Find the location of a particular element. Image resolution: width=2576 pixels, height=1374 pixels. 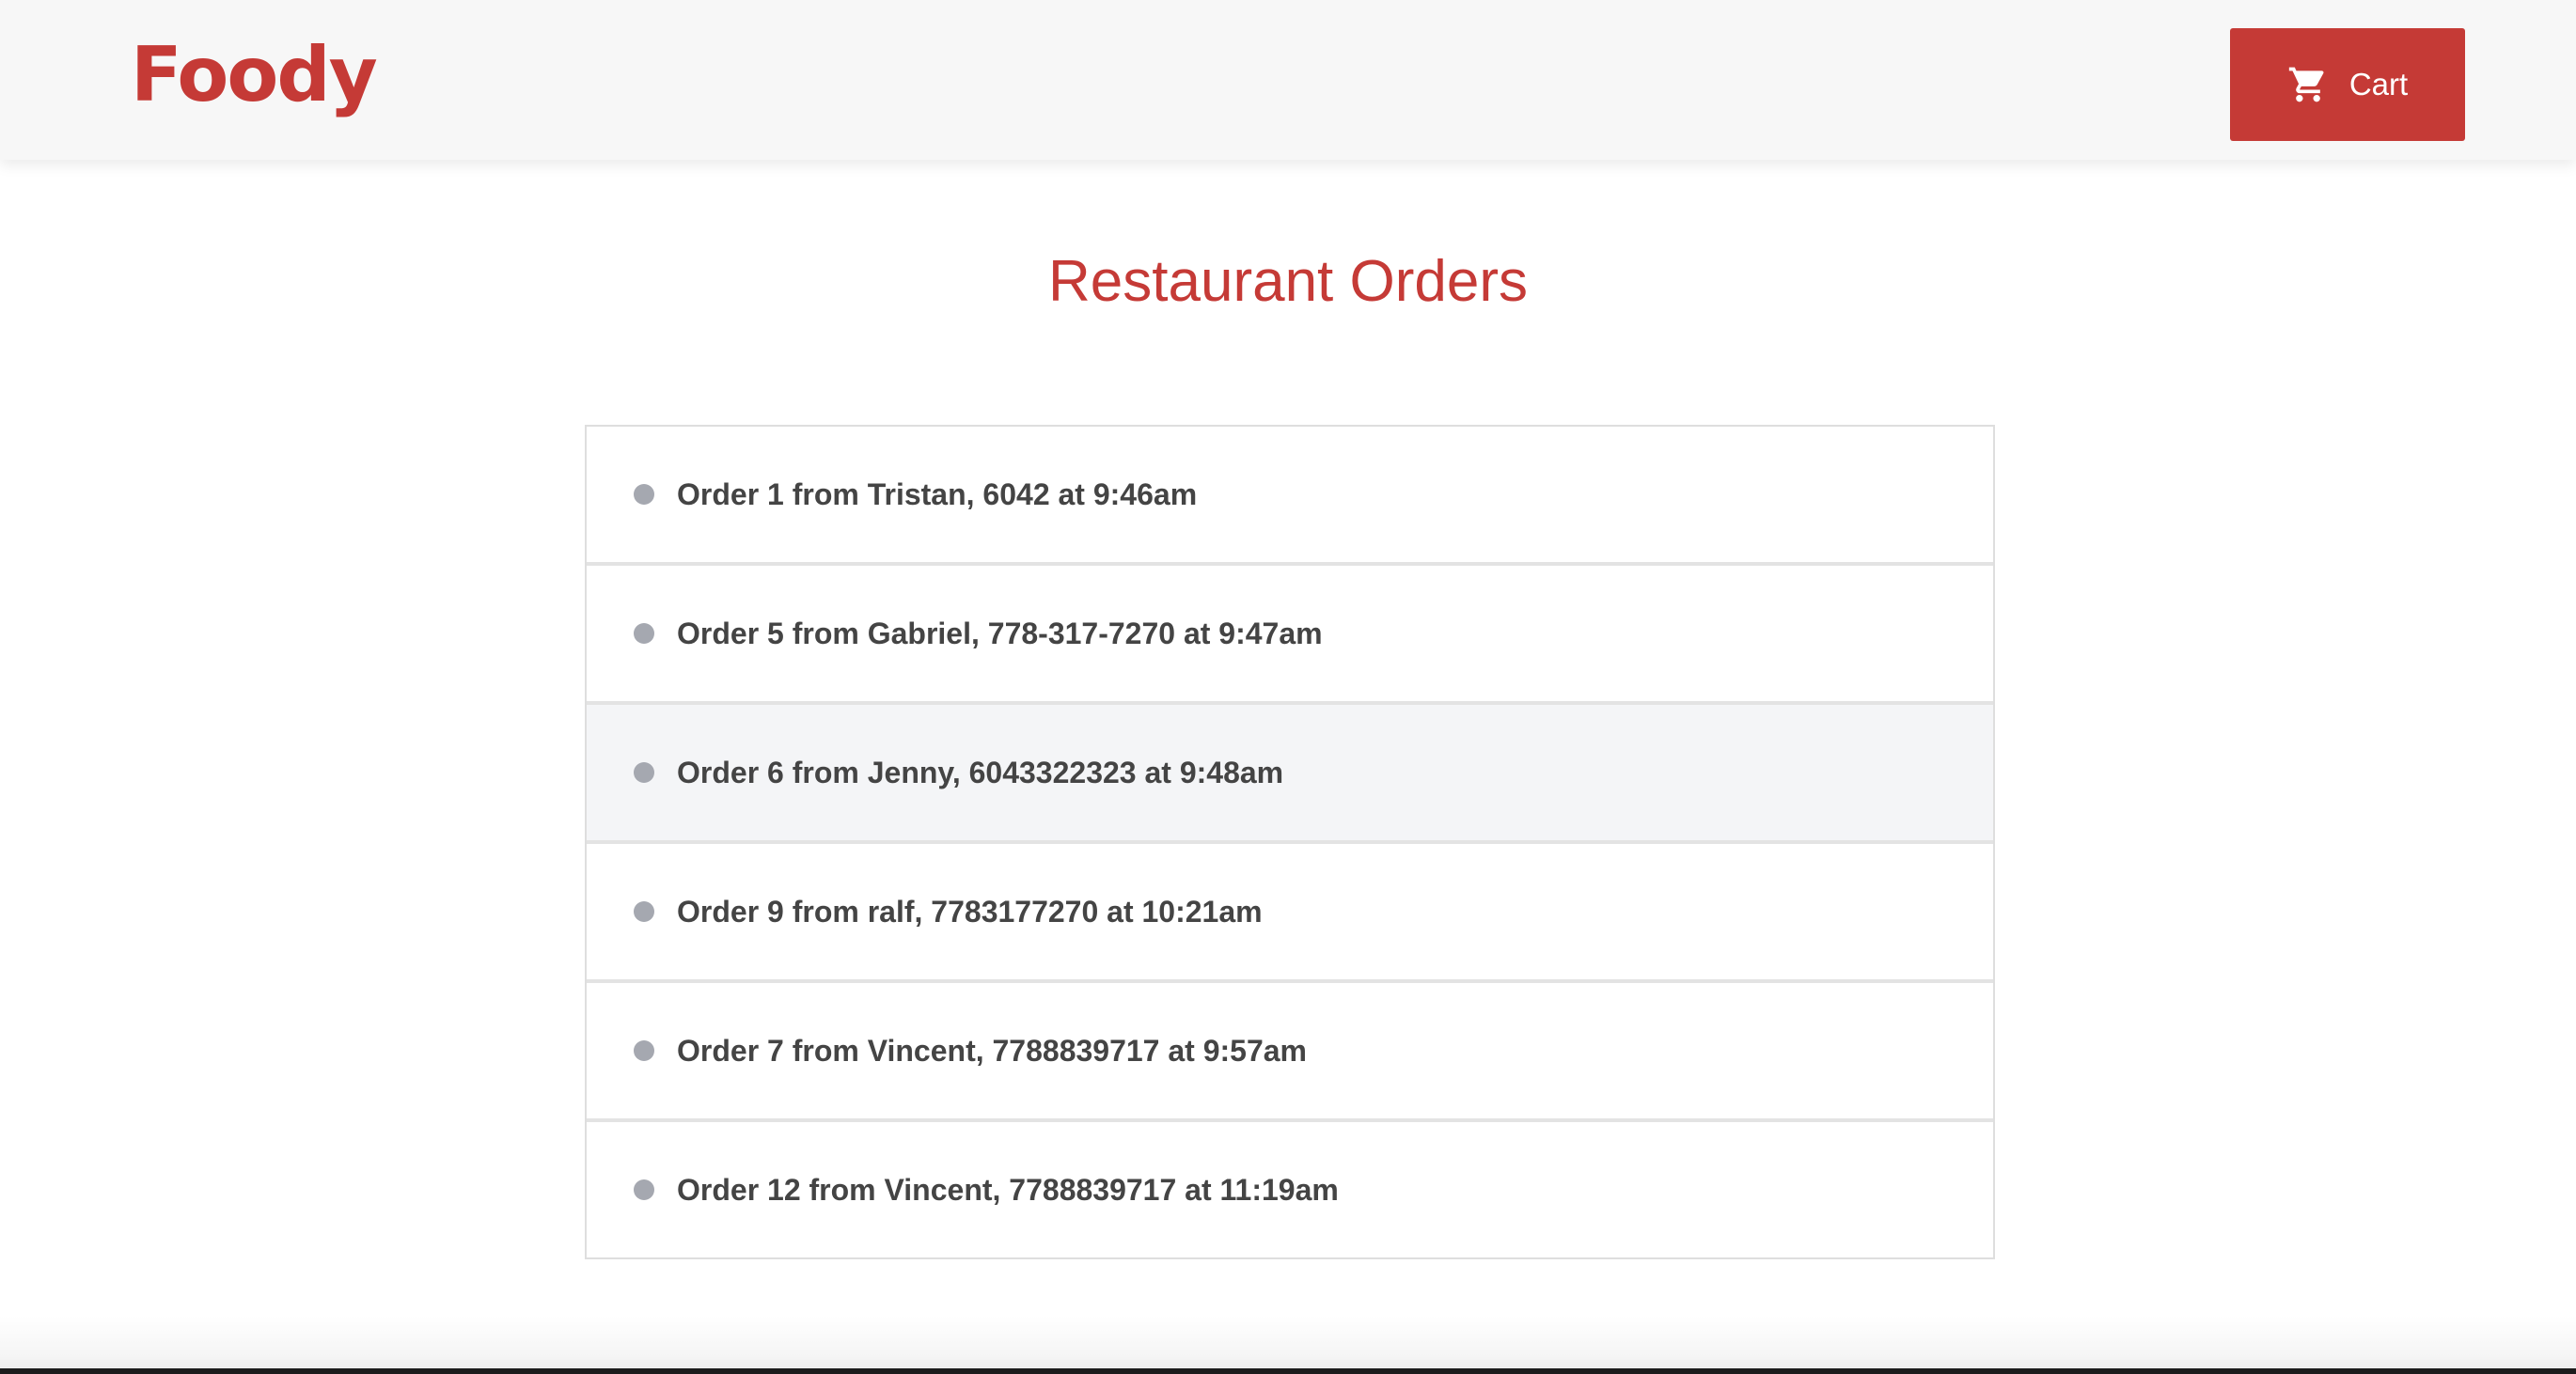

cart-button-label: Cart is located at coordinates (2379, 84).